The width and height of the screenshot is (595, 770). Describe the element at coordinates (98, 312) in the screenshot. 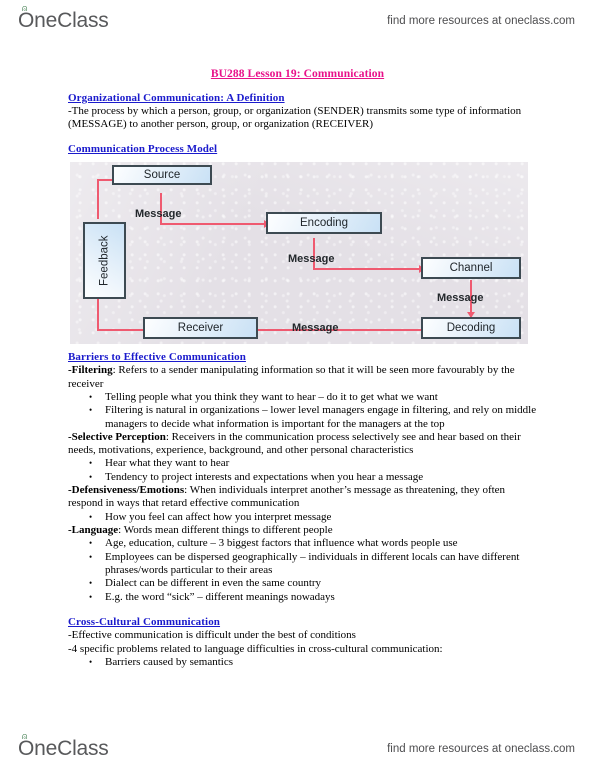

I see `edge-feedback-lower-riser` at that location.